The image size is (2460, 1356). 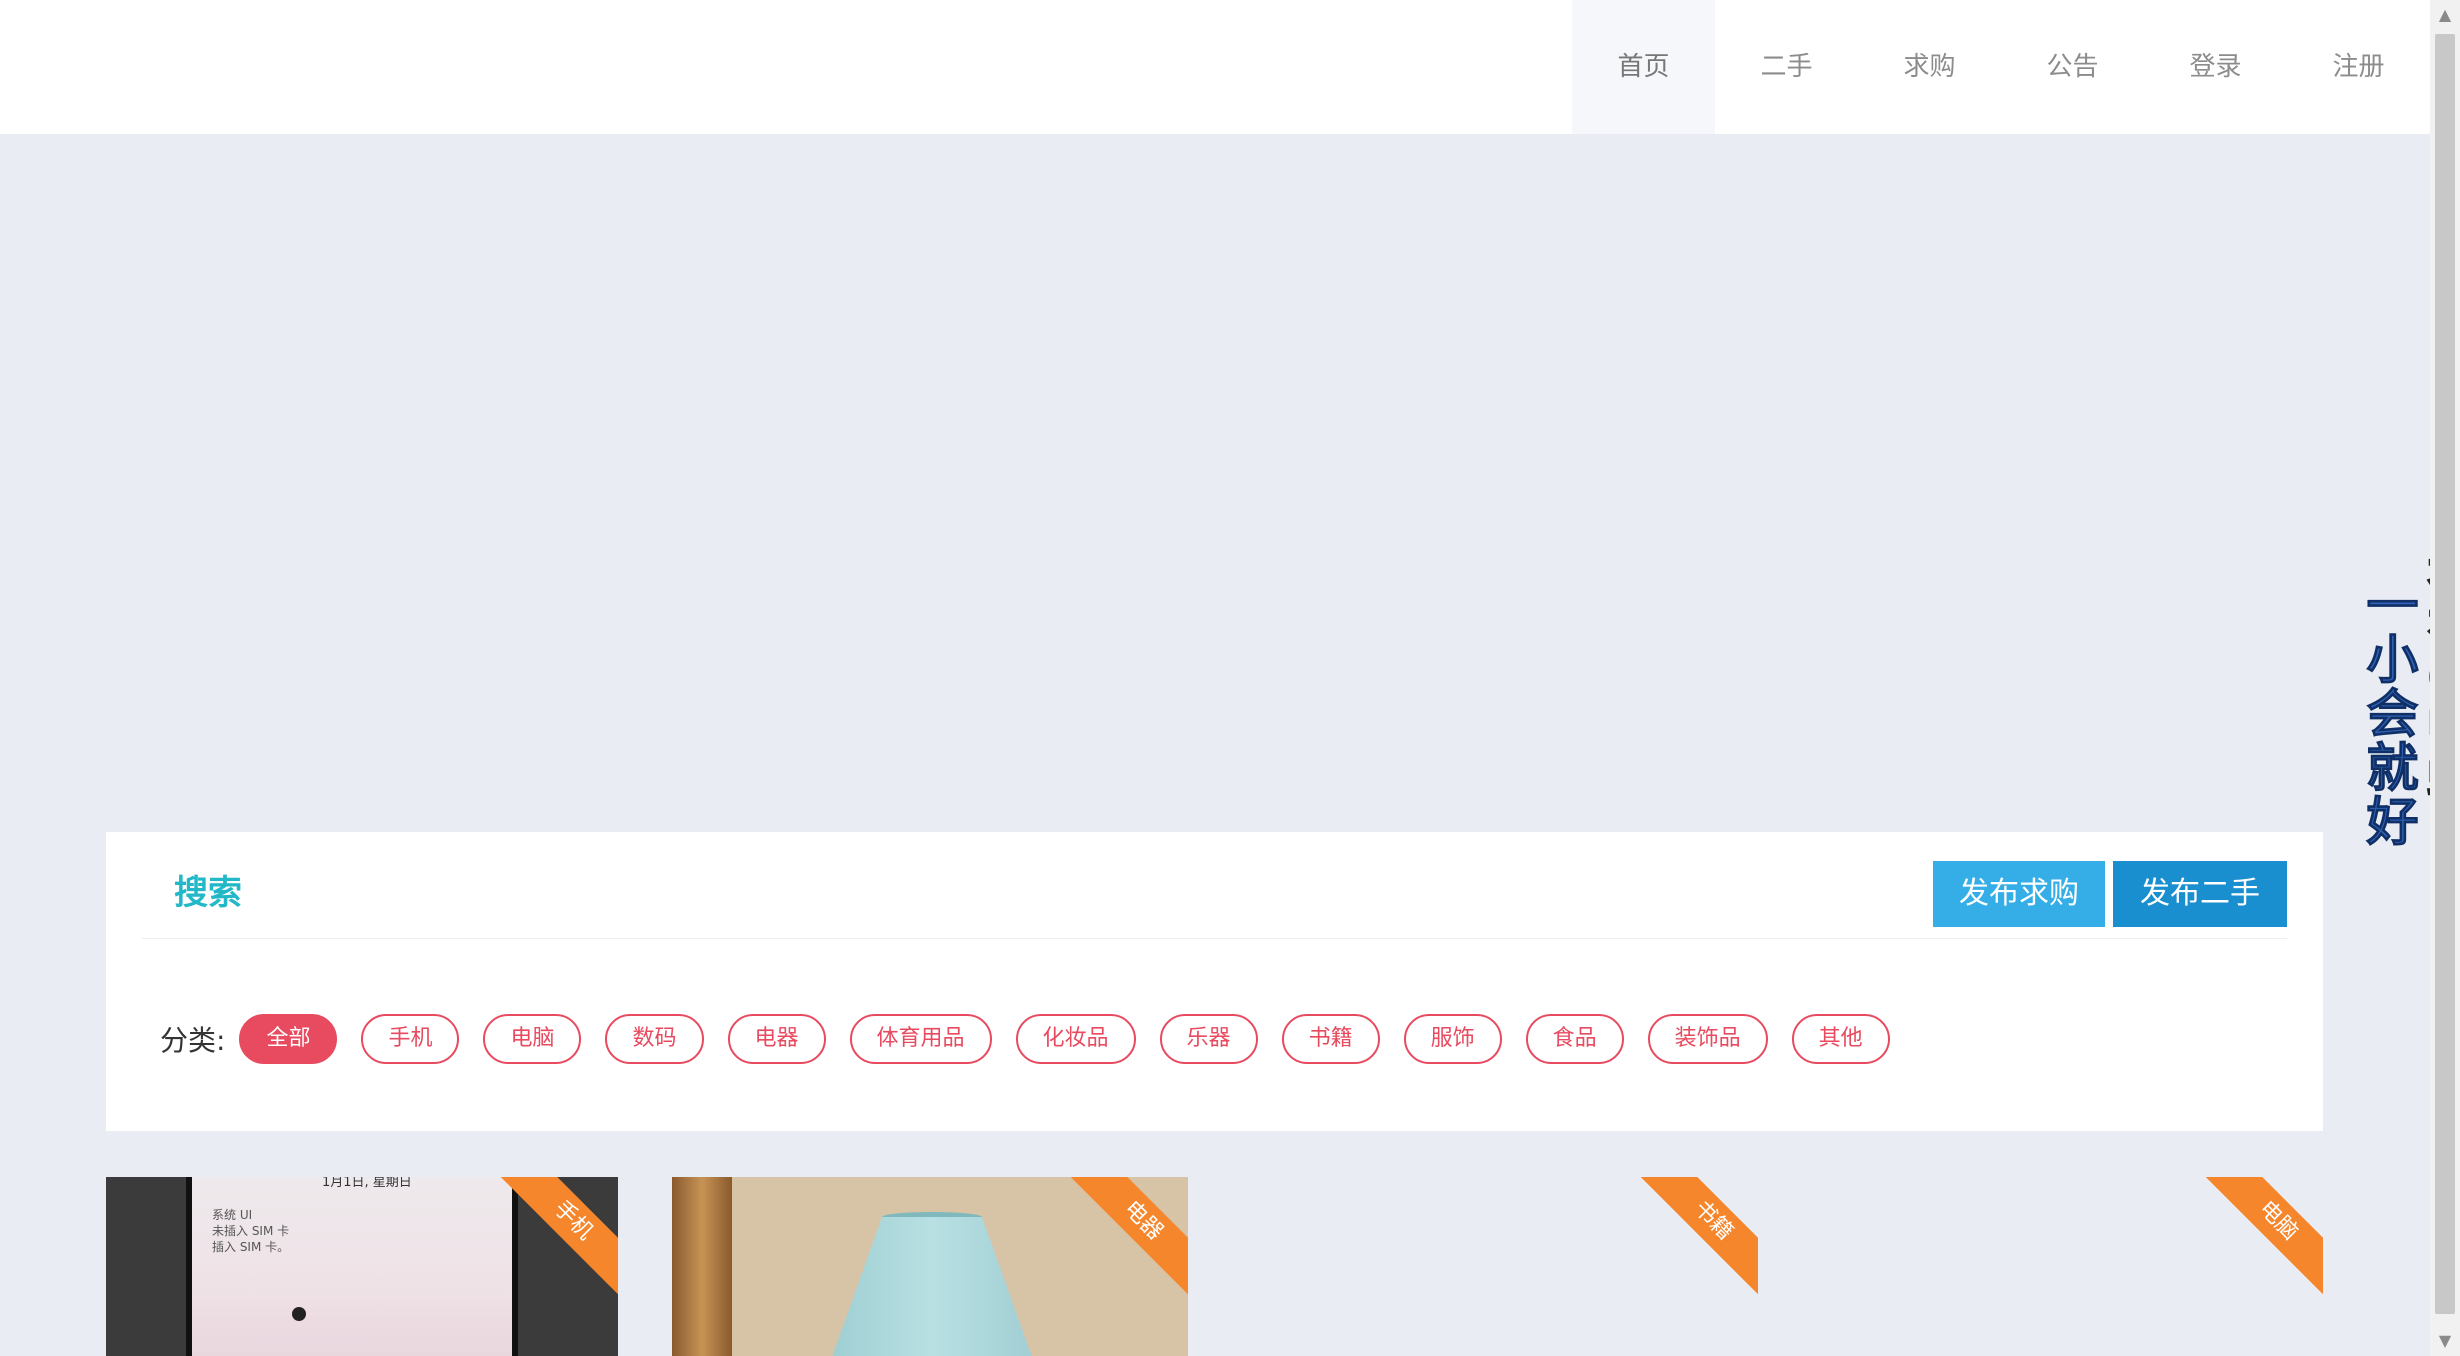 I want to click on page-scrollbar: ▲ ▼, so click(x=2445, y=678).